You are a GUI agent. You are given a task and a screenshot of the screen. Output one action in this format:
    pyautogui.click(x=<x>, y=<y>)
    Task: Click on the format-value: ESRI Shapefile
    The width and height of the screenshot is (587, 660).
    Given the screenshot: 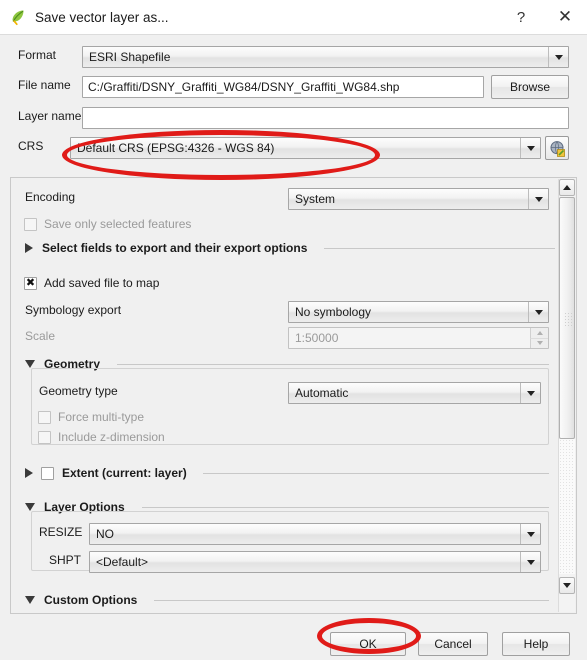 What is the action you would take?
    pyautogui.click(x=130, y=57)
    